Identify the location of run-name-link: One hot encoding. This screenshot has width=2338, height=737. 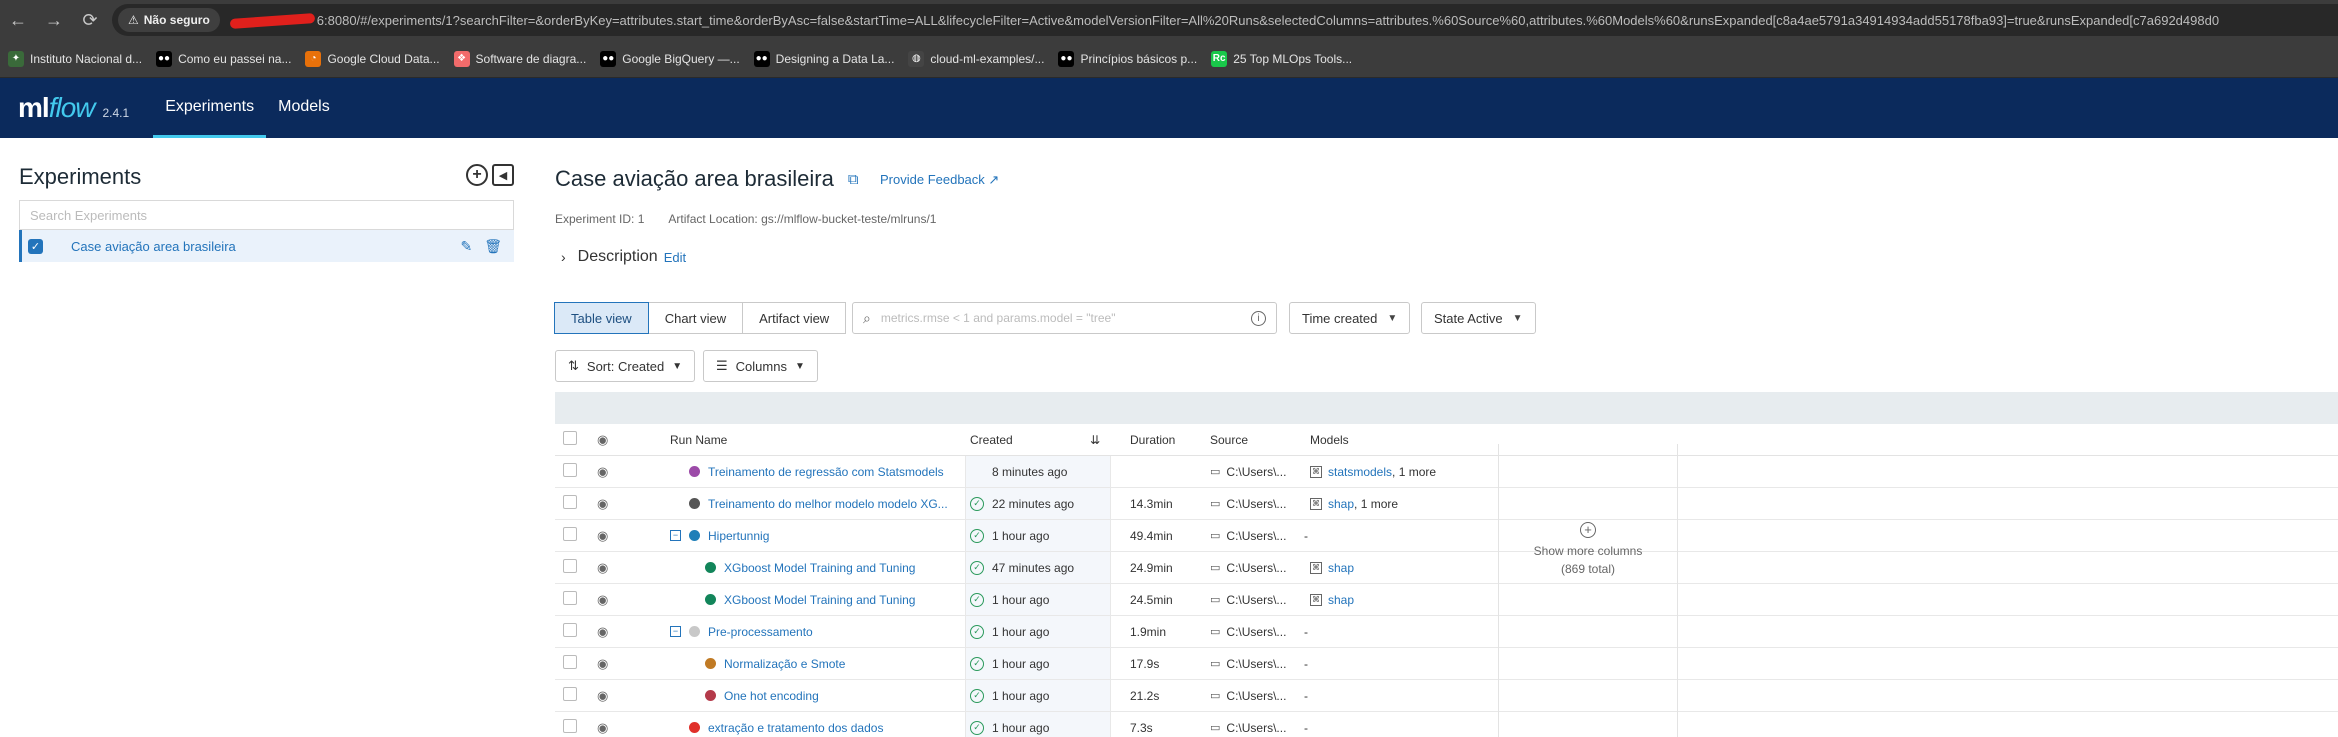
(771, 696).